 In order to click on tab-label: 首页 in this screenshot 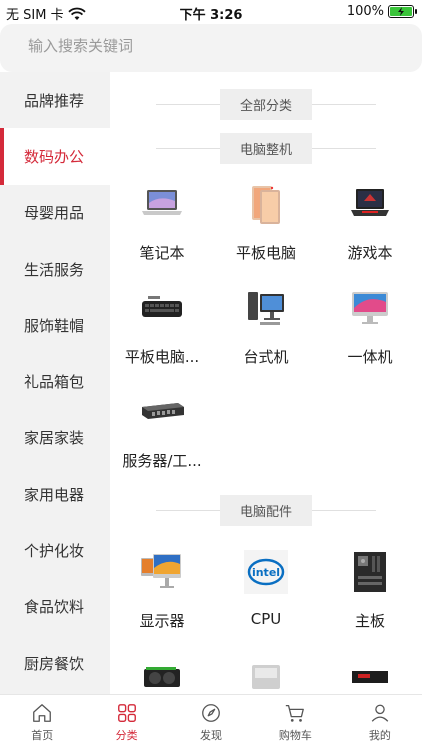, I will do `click(42, 735)`.